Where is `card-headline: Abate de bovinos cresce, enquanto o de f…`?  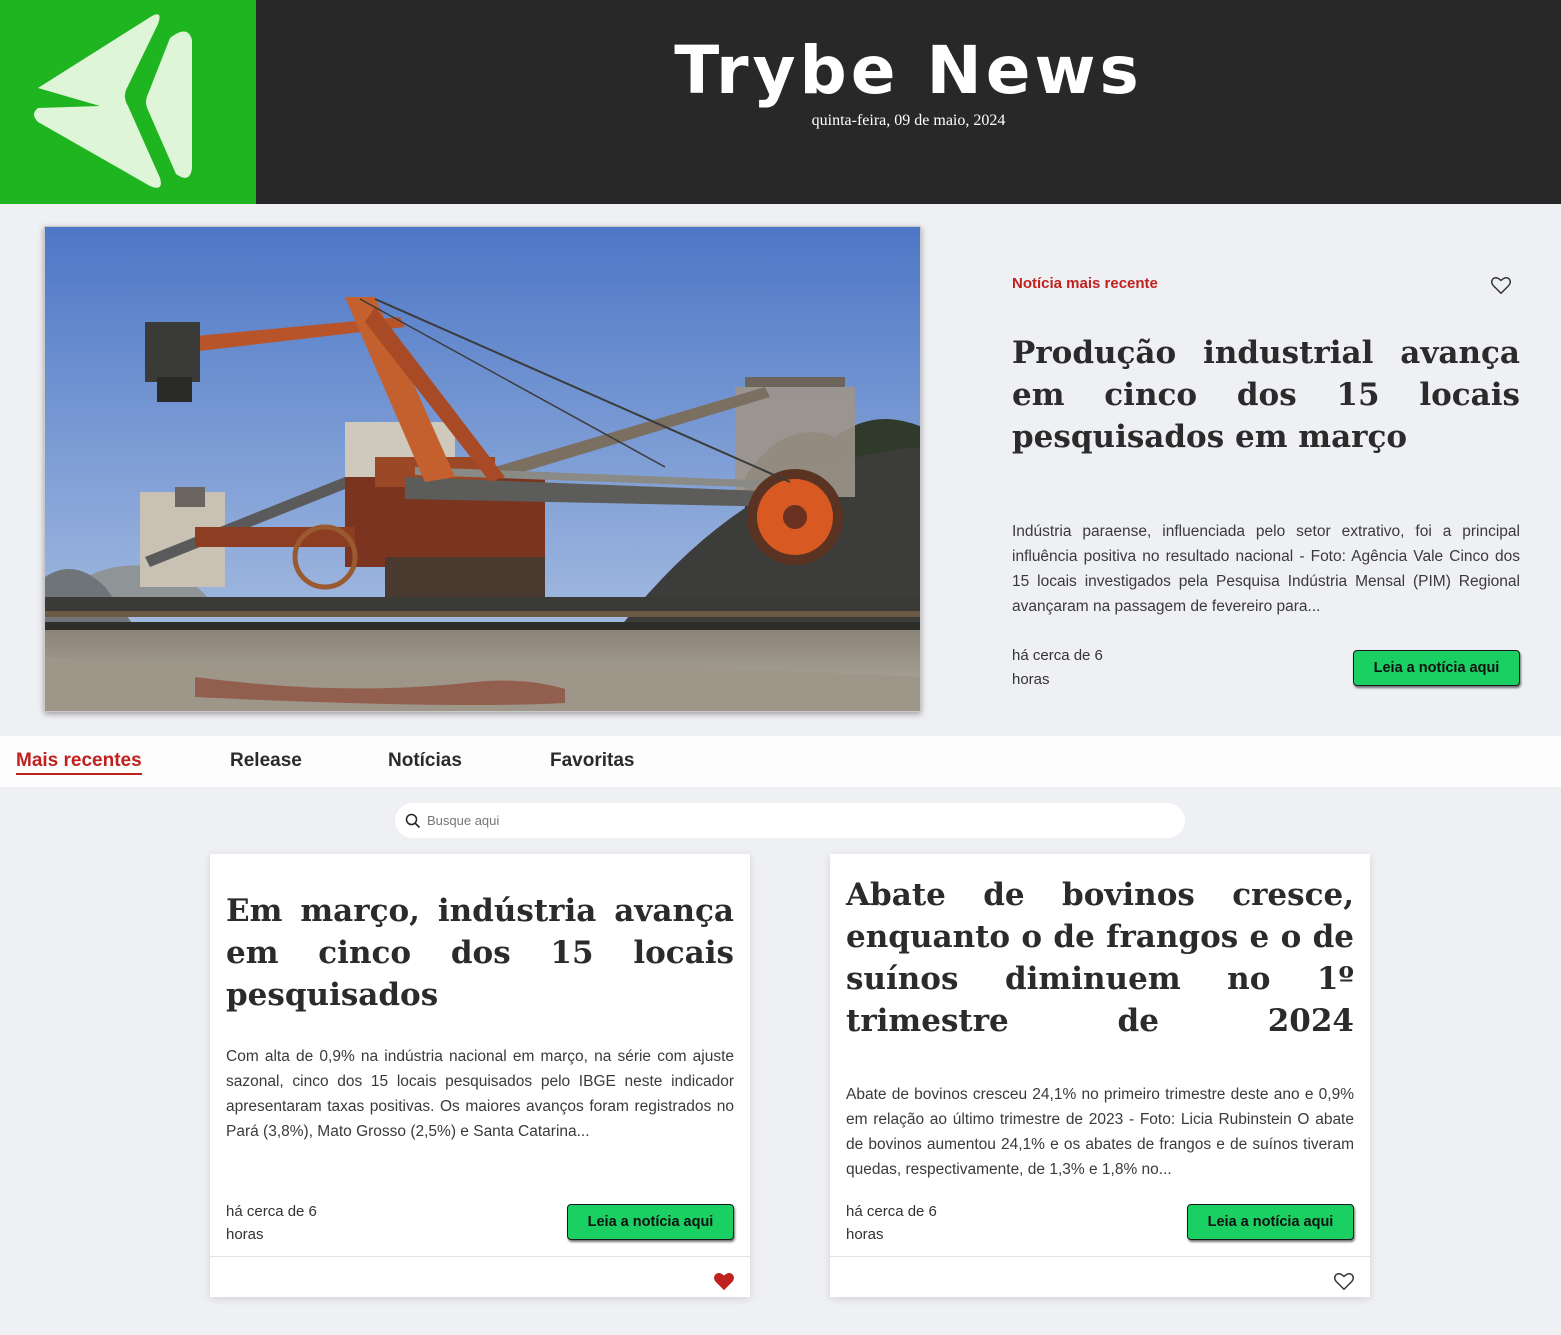 card-headline: Abate de bovinos cresce, enquanto o de f… is located at coordinates (1100, 958).